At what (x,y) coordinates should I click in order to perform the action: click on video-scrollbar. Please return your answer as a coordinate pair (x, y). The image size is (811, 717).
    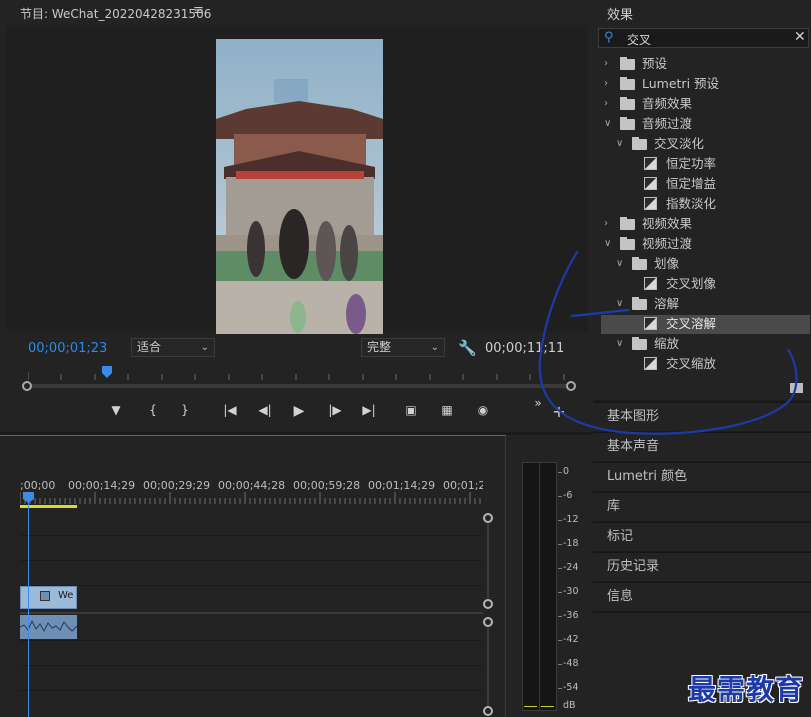
    Looking at the image, I should click on (488, 557).